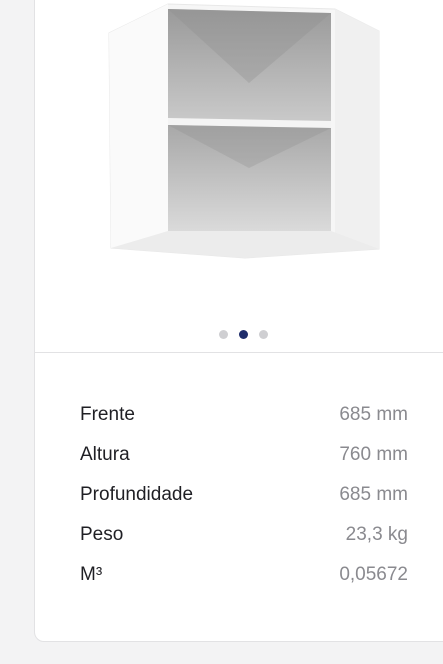 The height and width of the screenshot is (664, 443). What do you see at coordinates (373, 574) in the screenshot?
I see `spec-value: 0,05672` at bounding box center [373, 574].